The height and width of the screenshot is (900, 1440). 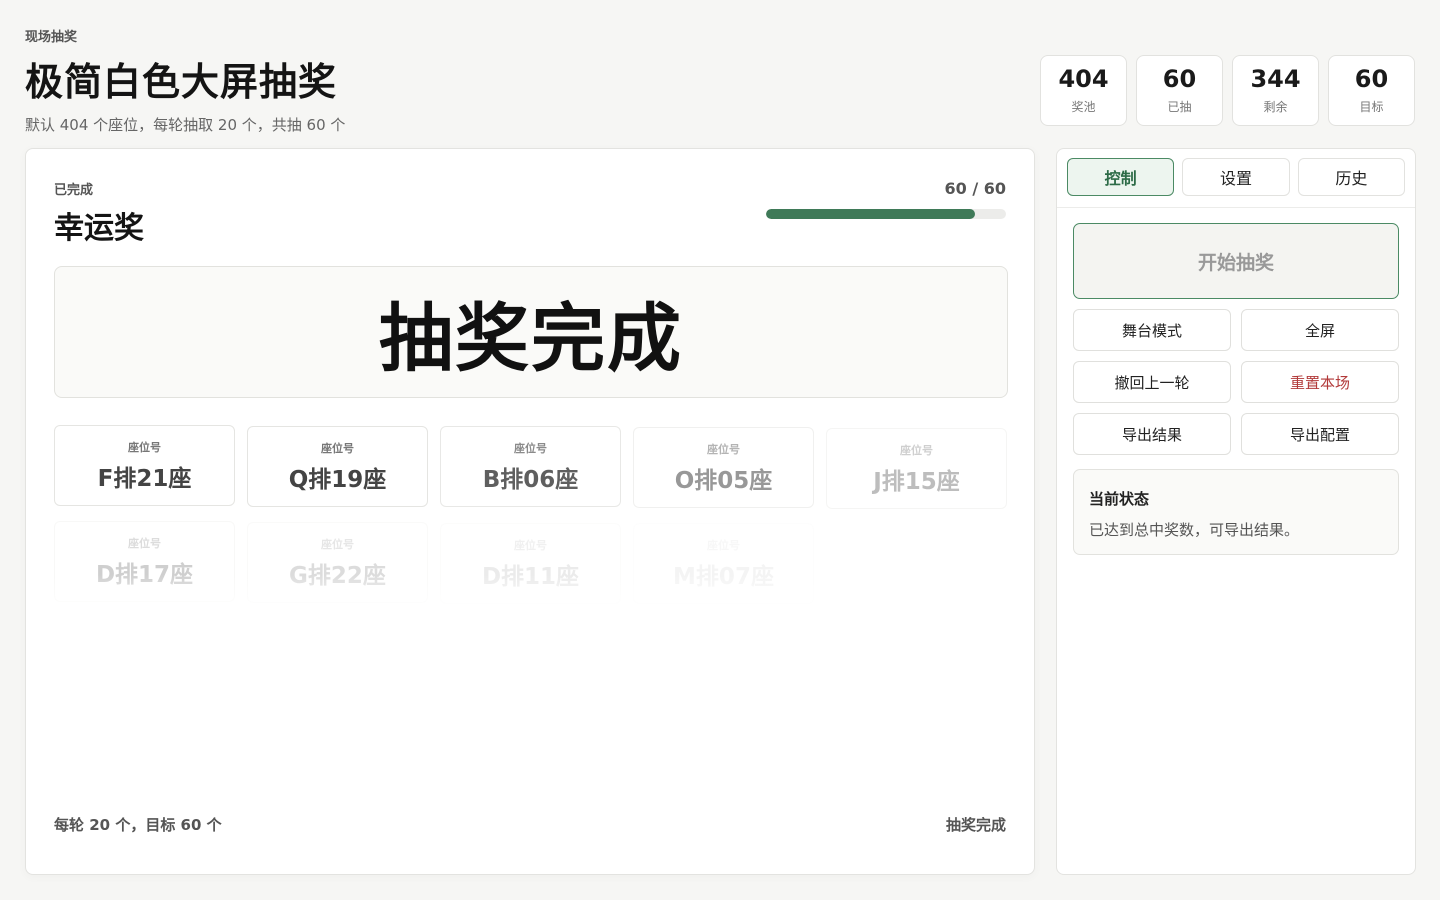 I want to click on undo-round-button: 撤回上一轮, so click(x=1152, y=382).